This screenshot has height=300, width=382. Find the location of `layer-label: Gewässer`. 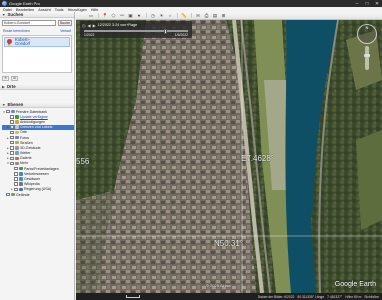

layer-label: Gewässer is located at coordinates (32, 179).